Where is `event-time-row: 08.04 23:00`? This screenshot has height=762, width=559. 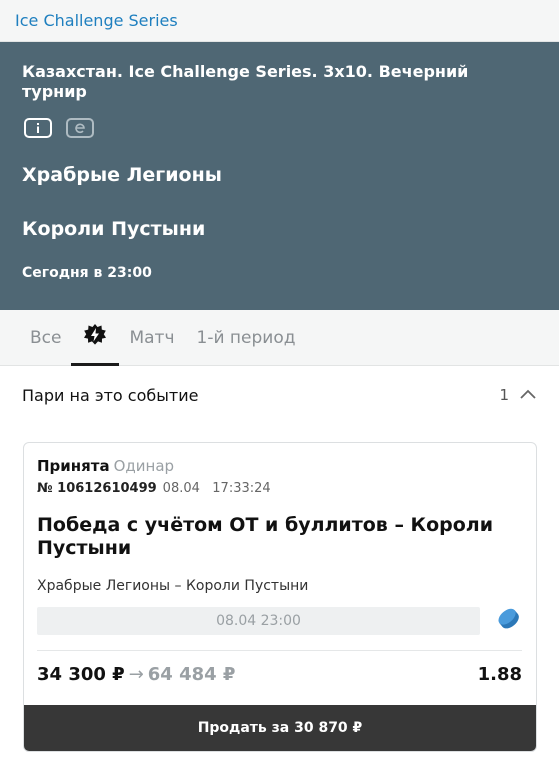 event-time-row: 08.04 23:00 is located at coordinates (279, 621).